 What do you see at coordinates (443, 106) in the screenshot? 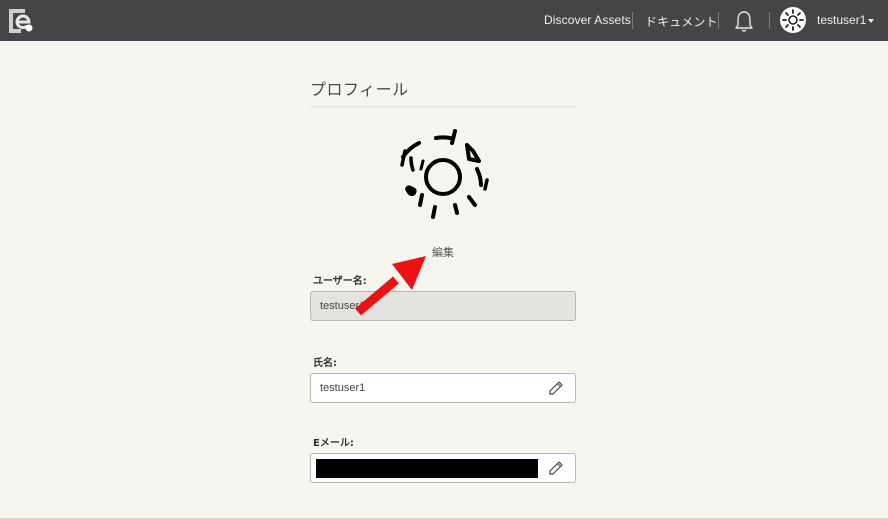
I see `divider` at bounding box center [443, 106].